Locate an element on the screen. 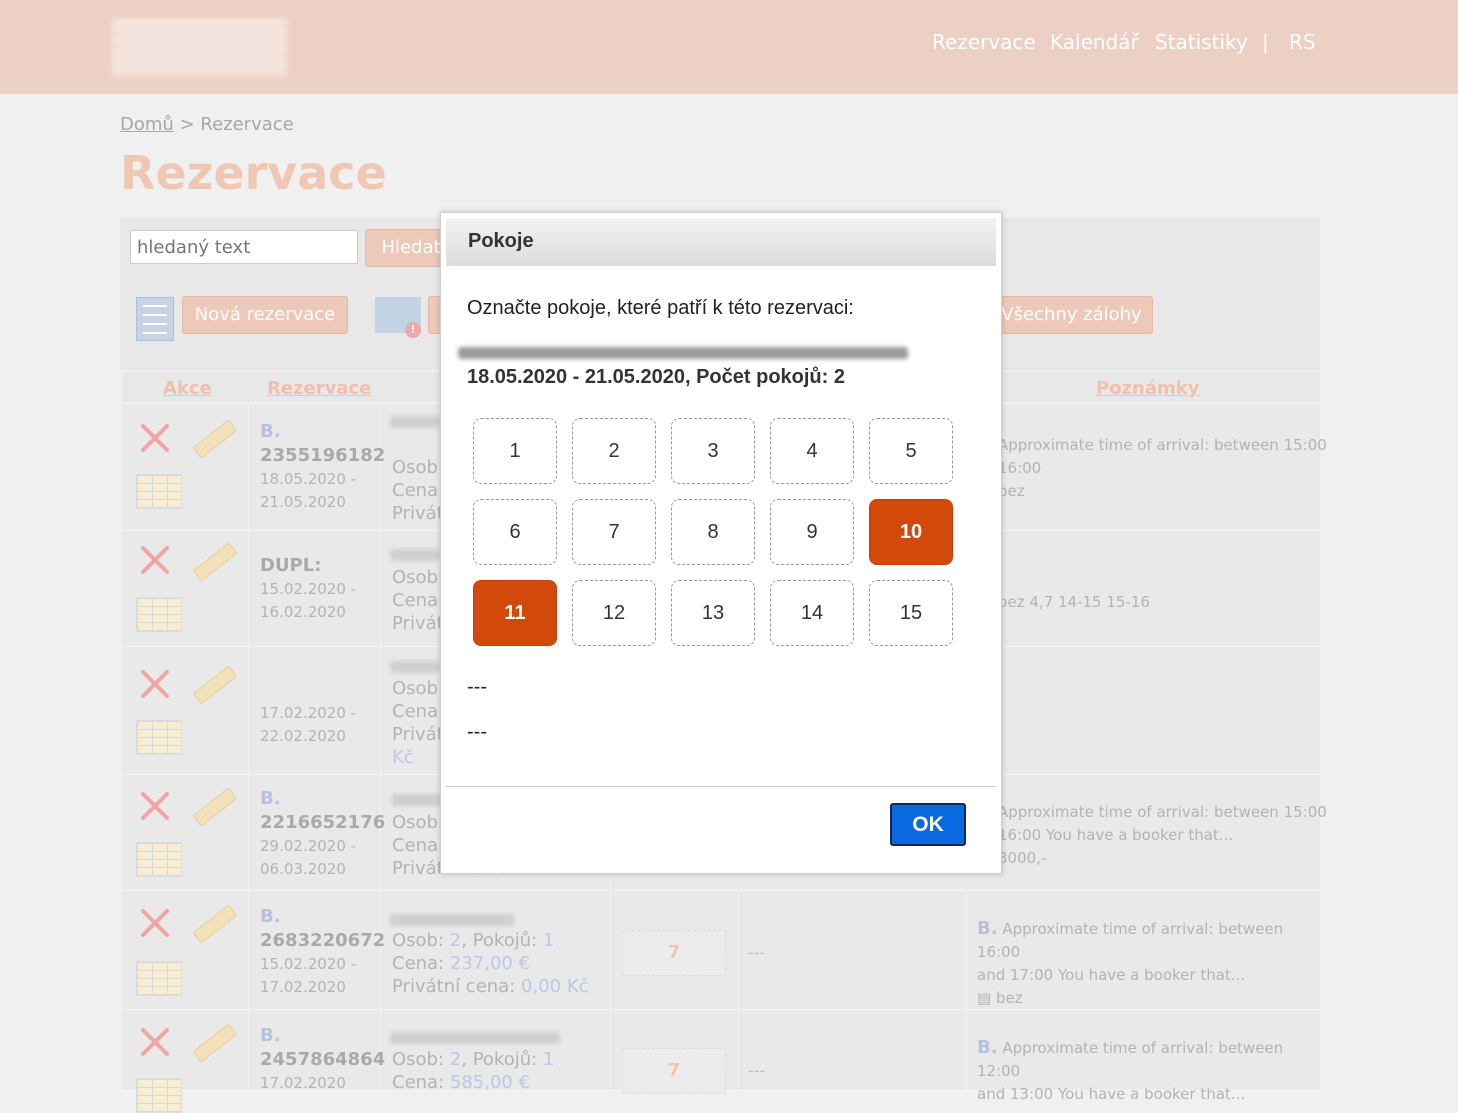 The width and height of the screenshot is (1458, 1113). dialog-line-1: --- is located at coordinates (477, 687).